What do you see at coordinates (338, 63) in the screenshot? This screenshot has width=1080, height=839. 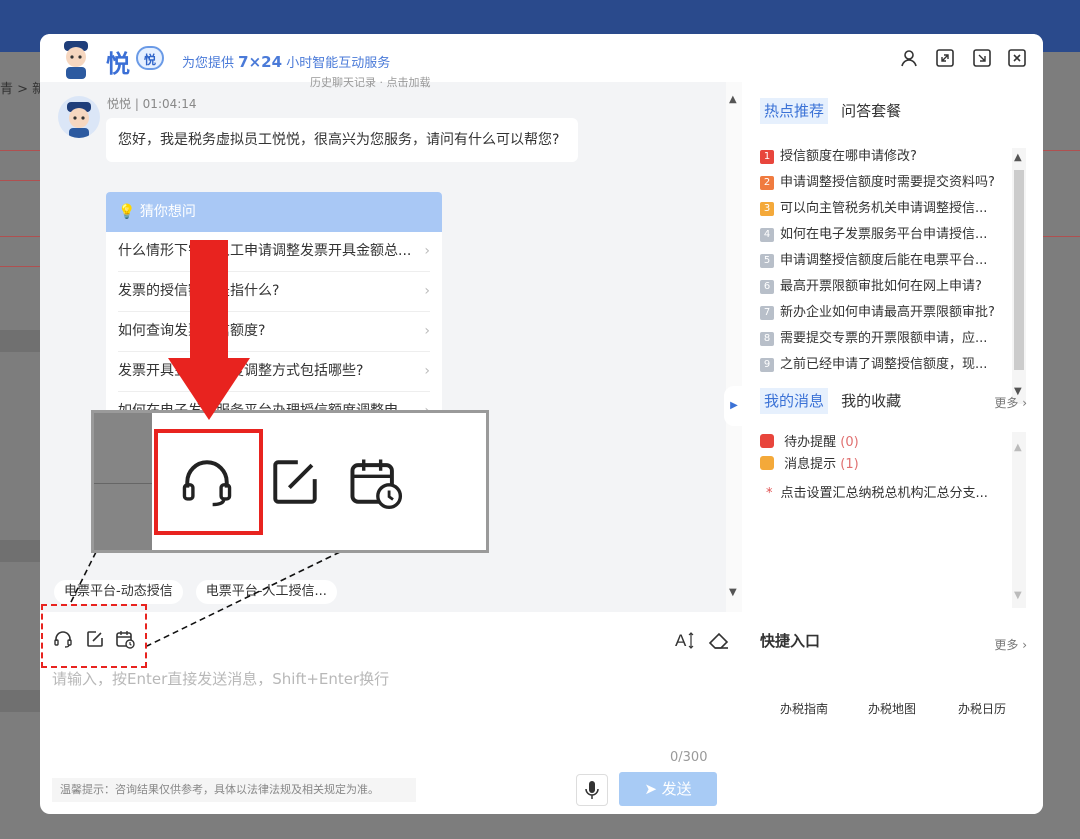 I see `tagline-suffix: 小时智能互动服务` at bounding box center [338, 63].